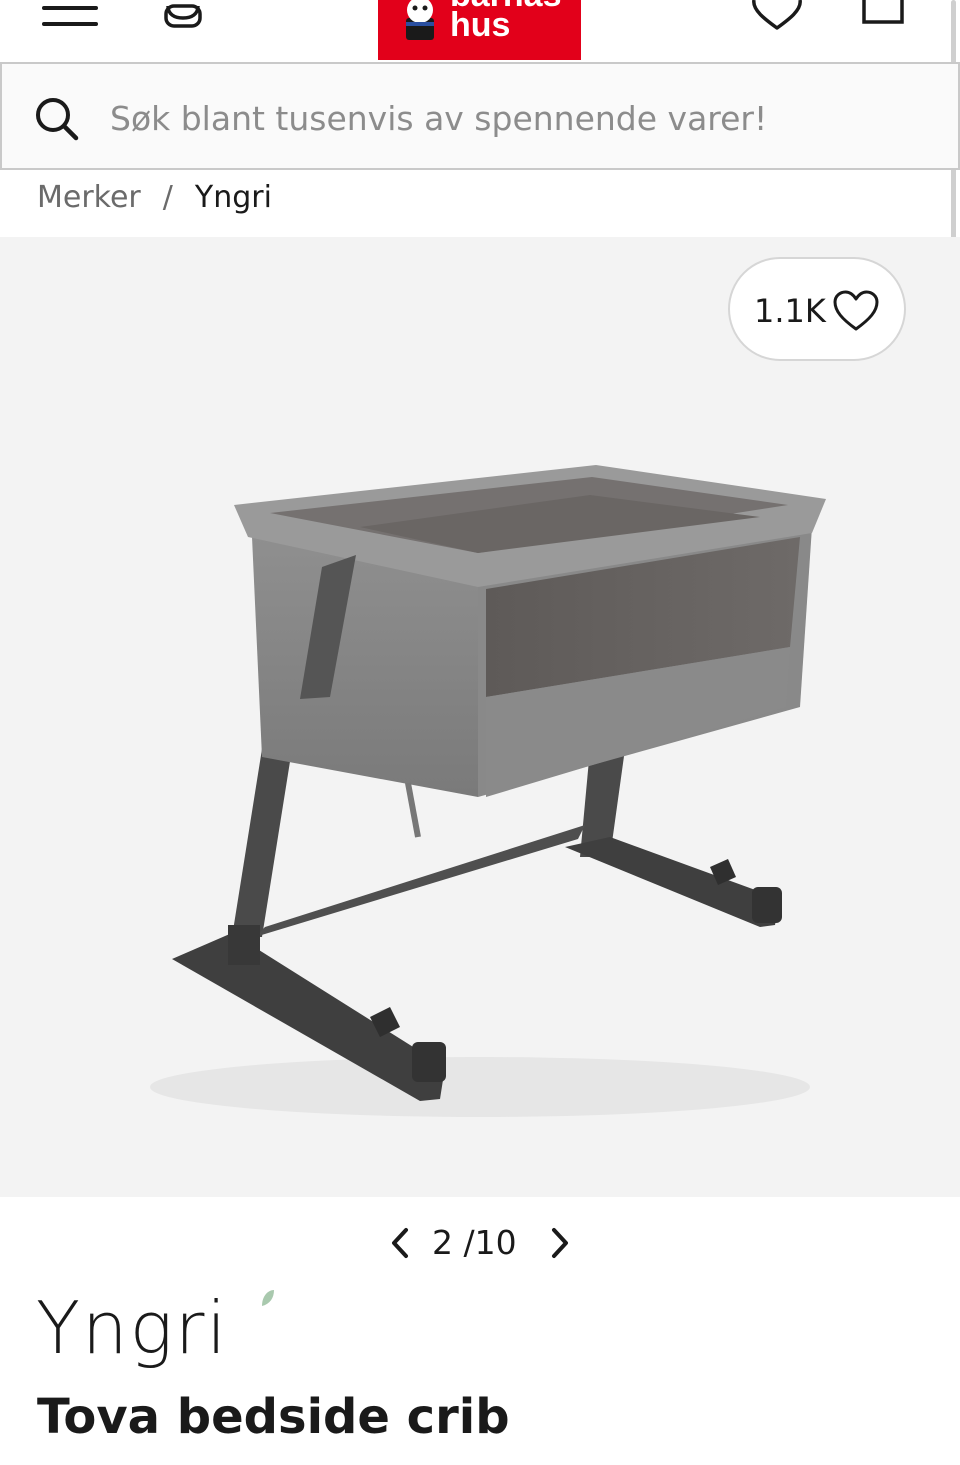 The height and width of the screenshot is (1465, 960). What do you see at coordinates (70, 17) in the screenshot?
I see `hamburger-menu-icon` at bounding box center [70, 17].